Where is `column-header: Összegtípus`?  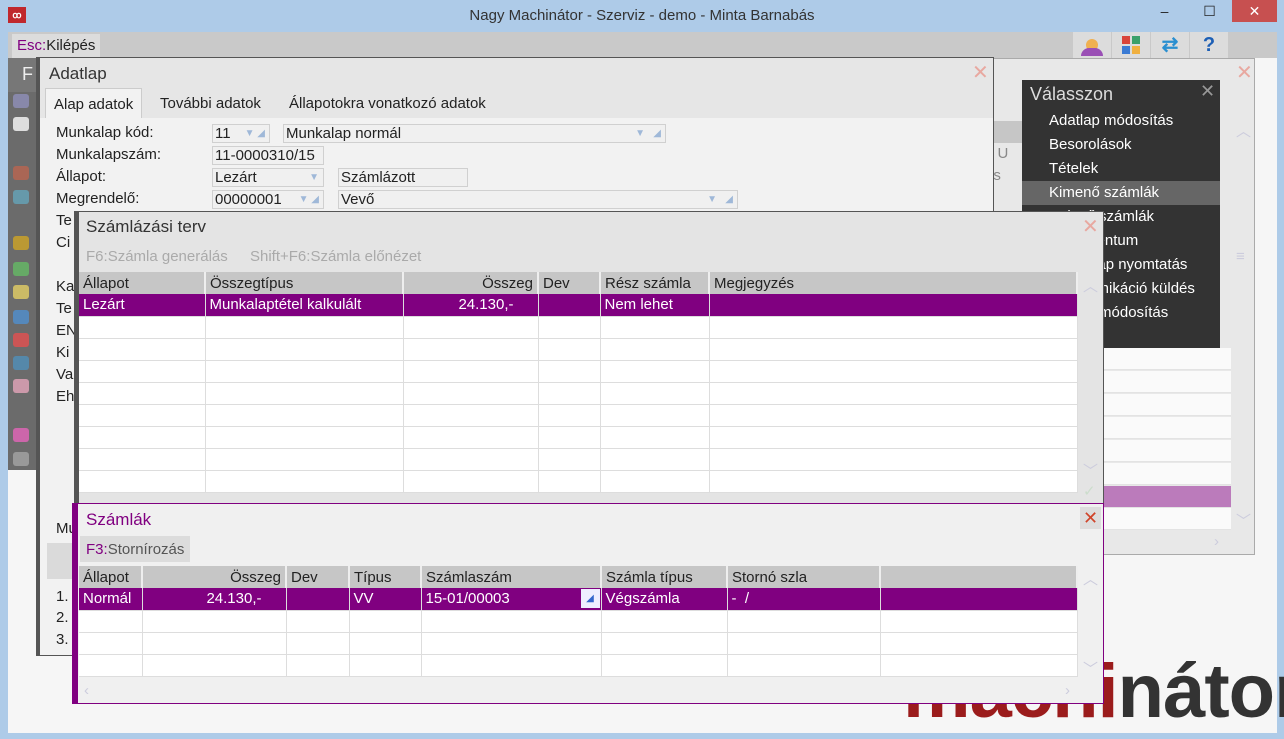
column-header: Összegtípus is located at coordinates (304, 283).